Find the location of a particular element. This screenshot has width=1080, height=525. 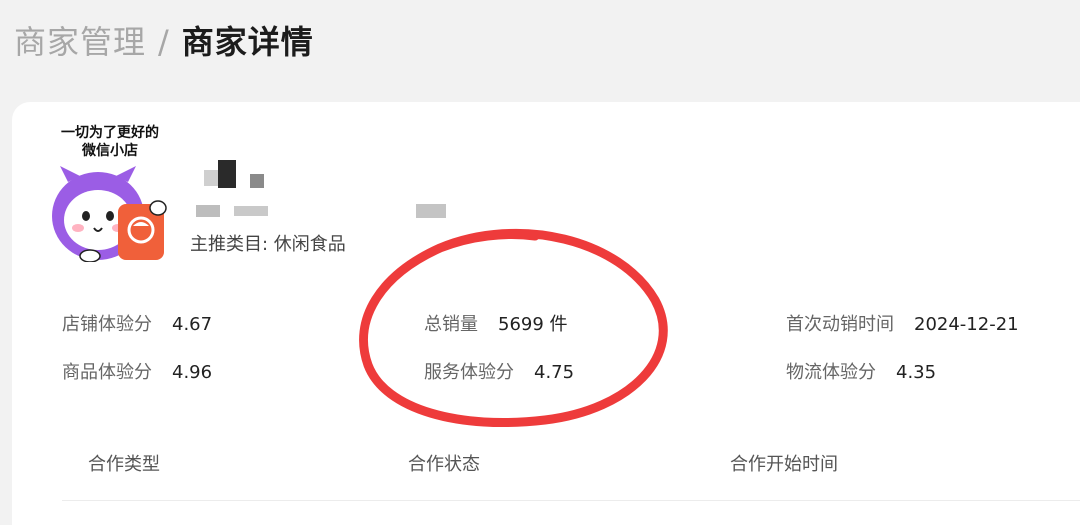

breadcrumb: 商家管理 / 商家详情 is located at coordinates (164, 42).